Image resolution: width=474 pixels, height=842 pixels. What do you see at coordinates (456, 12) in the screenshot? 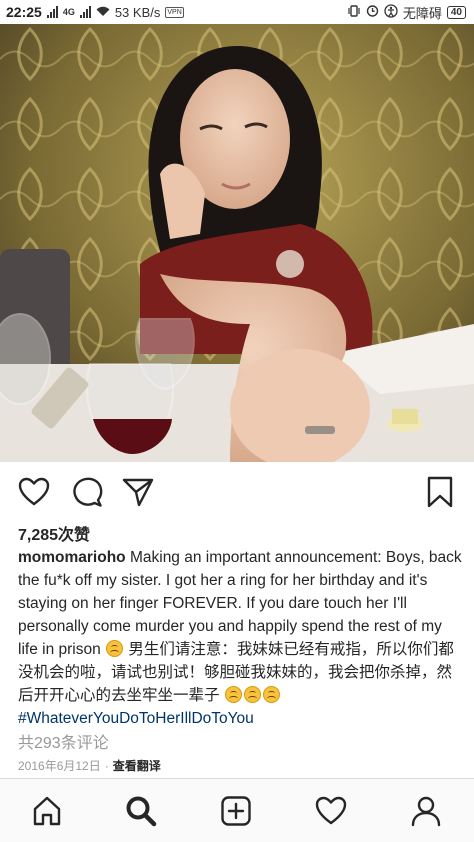
I see `battery-icon: 40` at bounding box center [456, 12].